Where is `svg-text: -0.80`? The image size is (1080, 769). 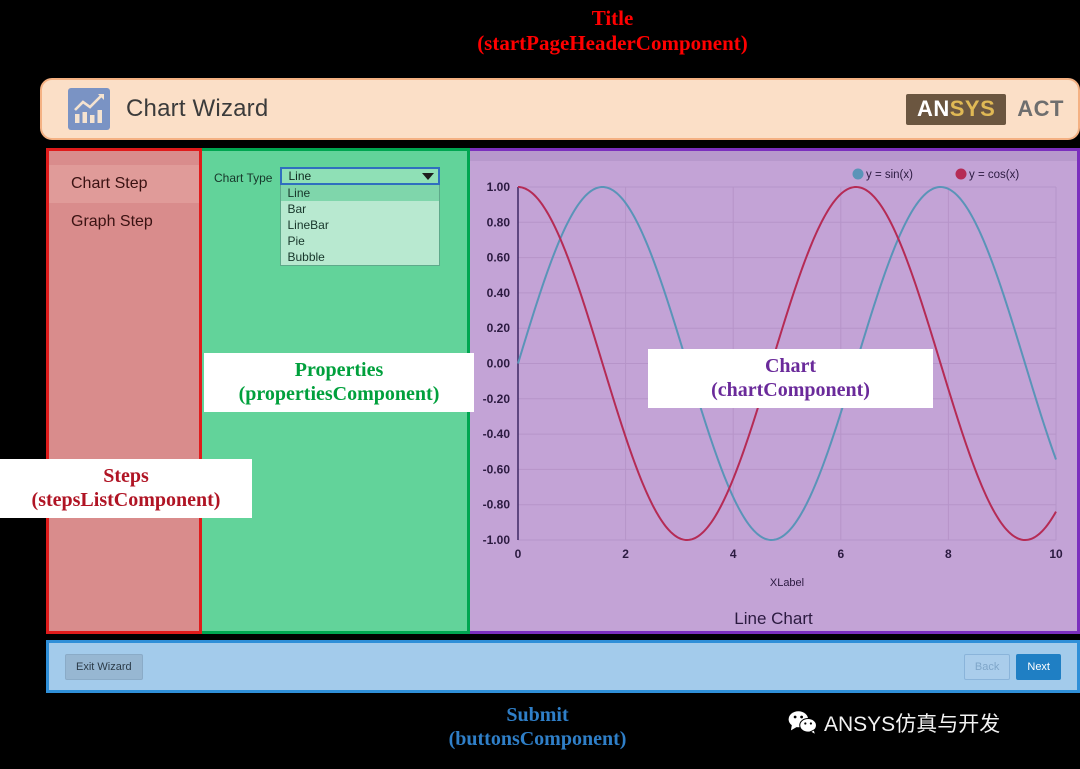 svg-text: -0.80 is located at coordinates (497, 505).